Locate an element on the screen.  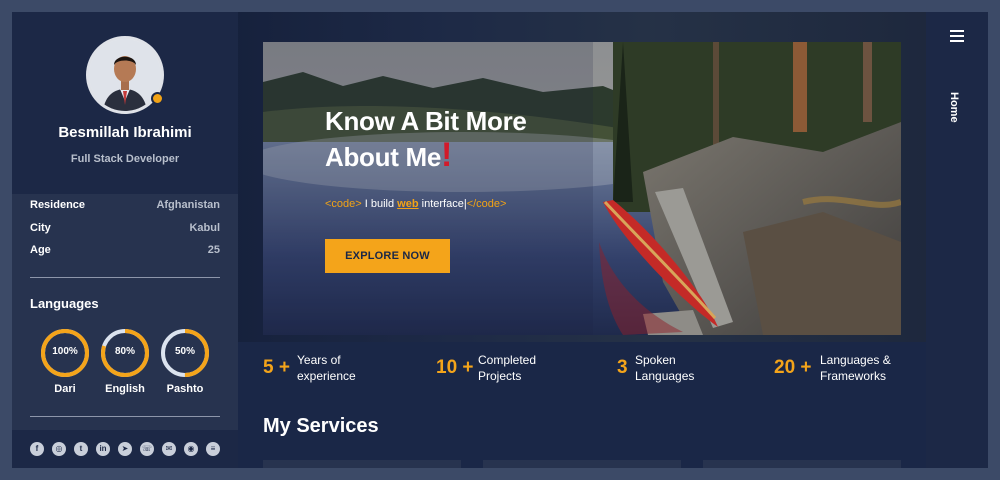
instagram-icon: ◎ is located at coordinates (59, 449).